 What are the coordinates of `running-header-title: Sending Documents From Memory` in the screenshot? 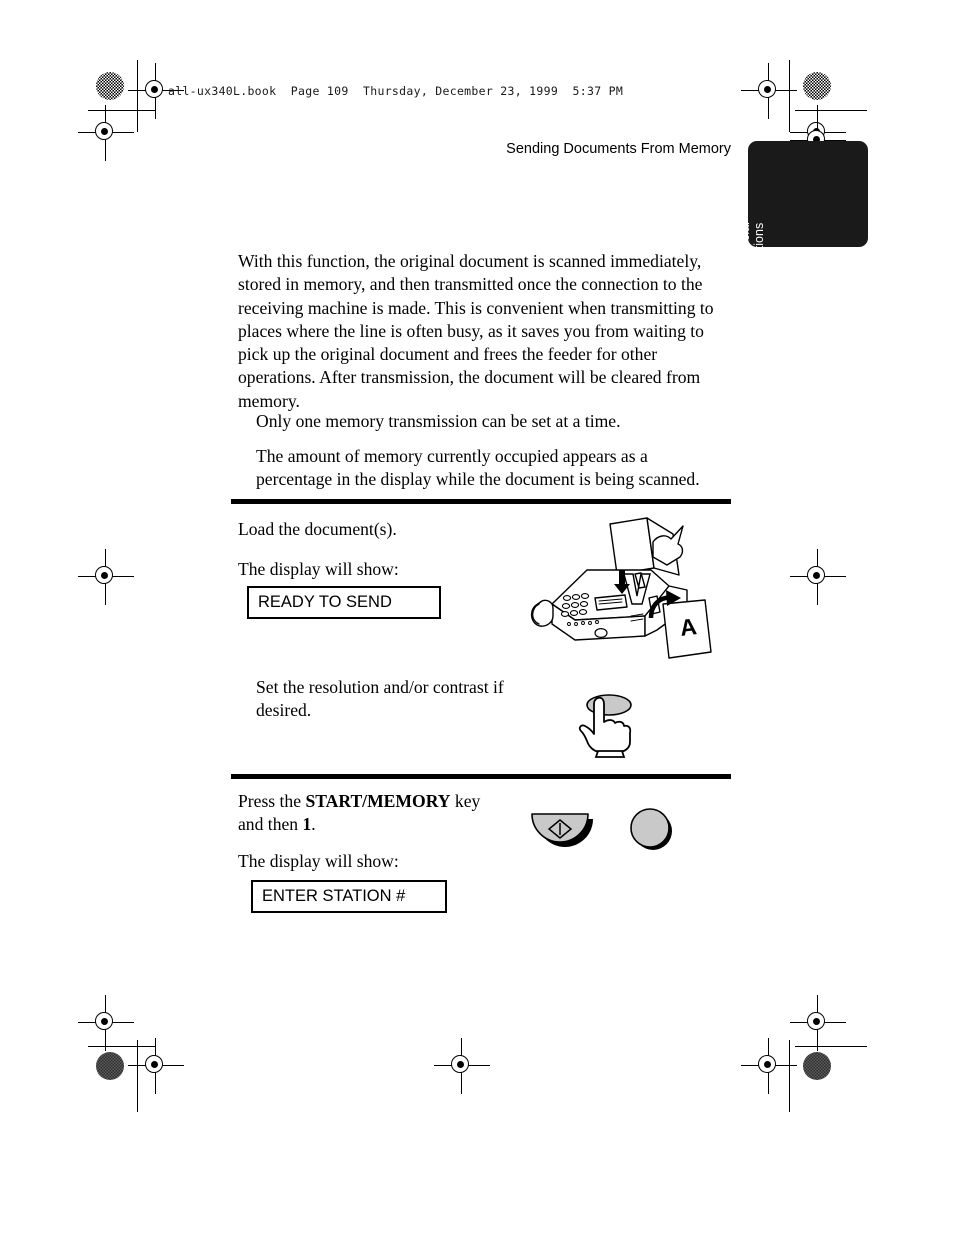 It's located at (618, 149).